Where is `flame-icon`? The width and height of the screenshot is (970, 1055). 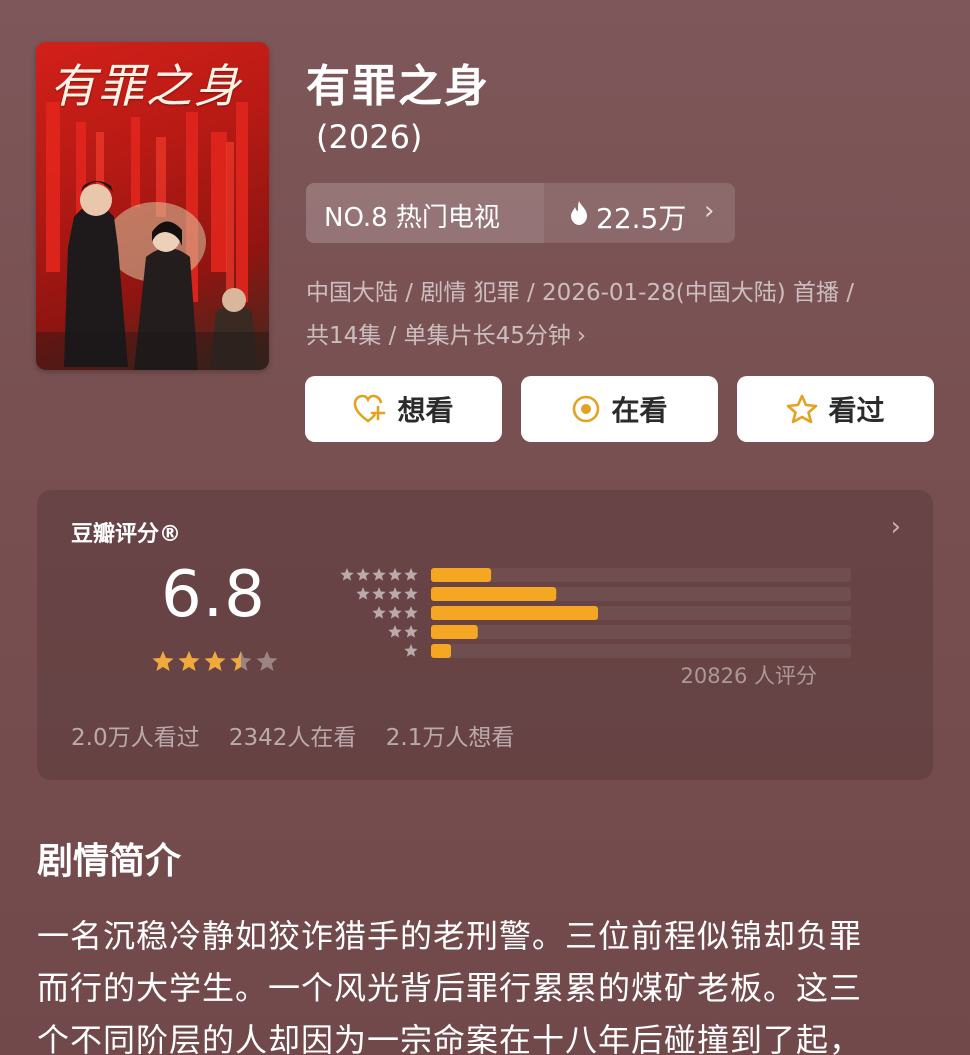
flame-icon is located at coordinates (579, 213).